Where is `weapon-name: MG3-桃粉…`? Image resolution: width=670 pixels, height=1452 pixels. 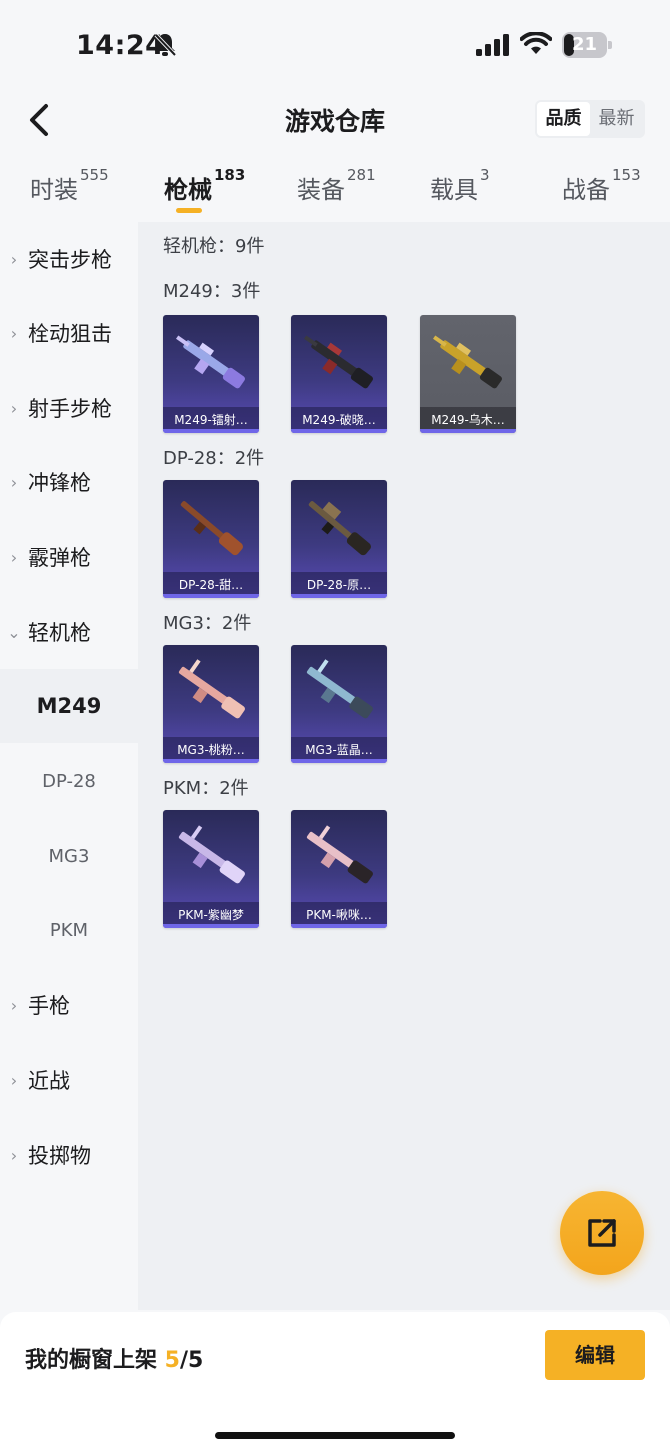 weapon-name: MG3-桃粉… is located at coordinates (211, 750).